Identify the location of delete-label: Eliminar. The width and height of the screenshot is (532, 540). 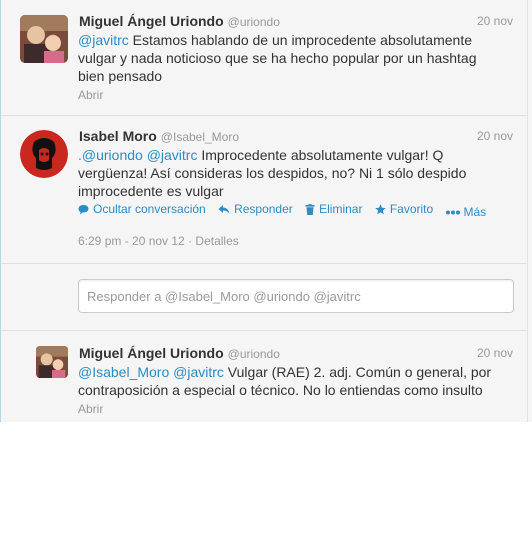
(341, 209).